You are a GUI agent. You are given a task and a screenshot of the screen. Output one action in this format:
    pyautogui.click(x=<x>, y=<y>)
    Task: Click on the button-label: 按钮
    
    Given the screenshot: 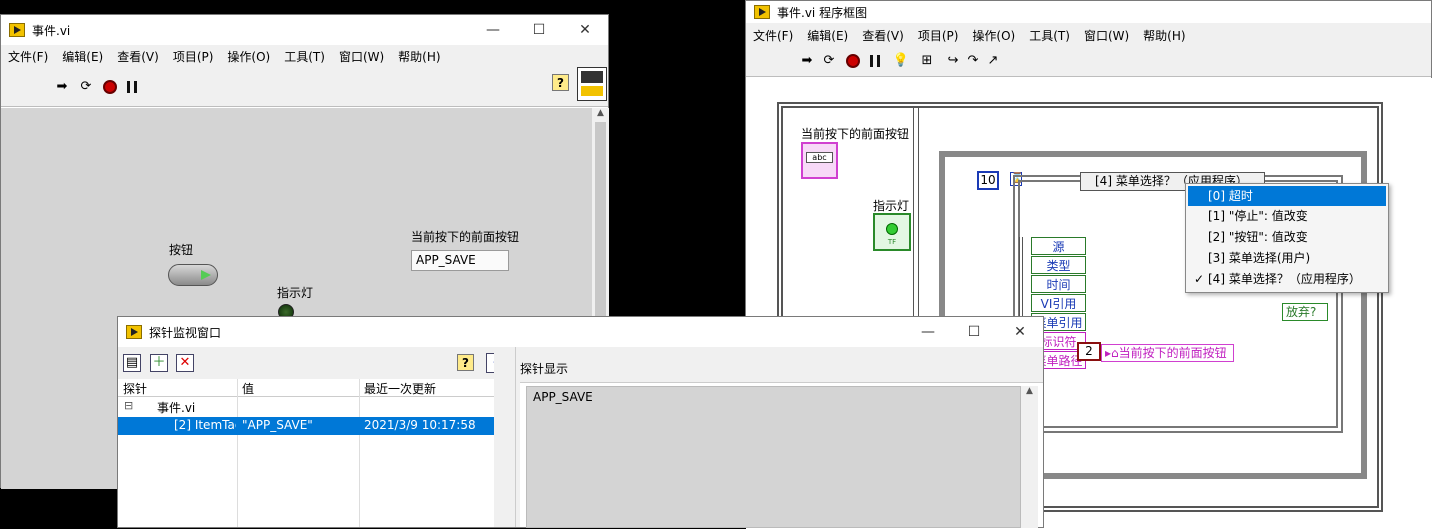 What is the action you would take?
    pyautogui.click(x=181, y=250)
    